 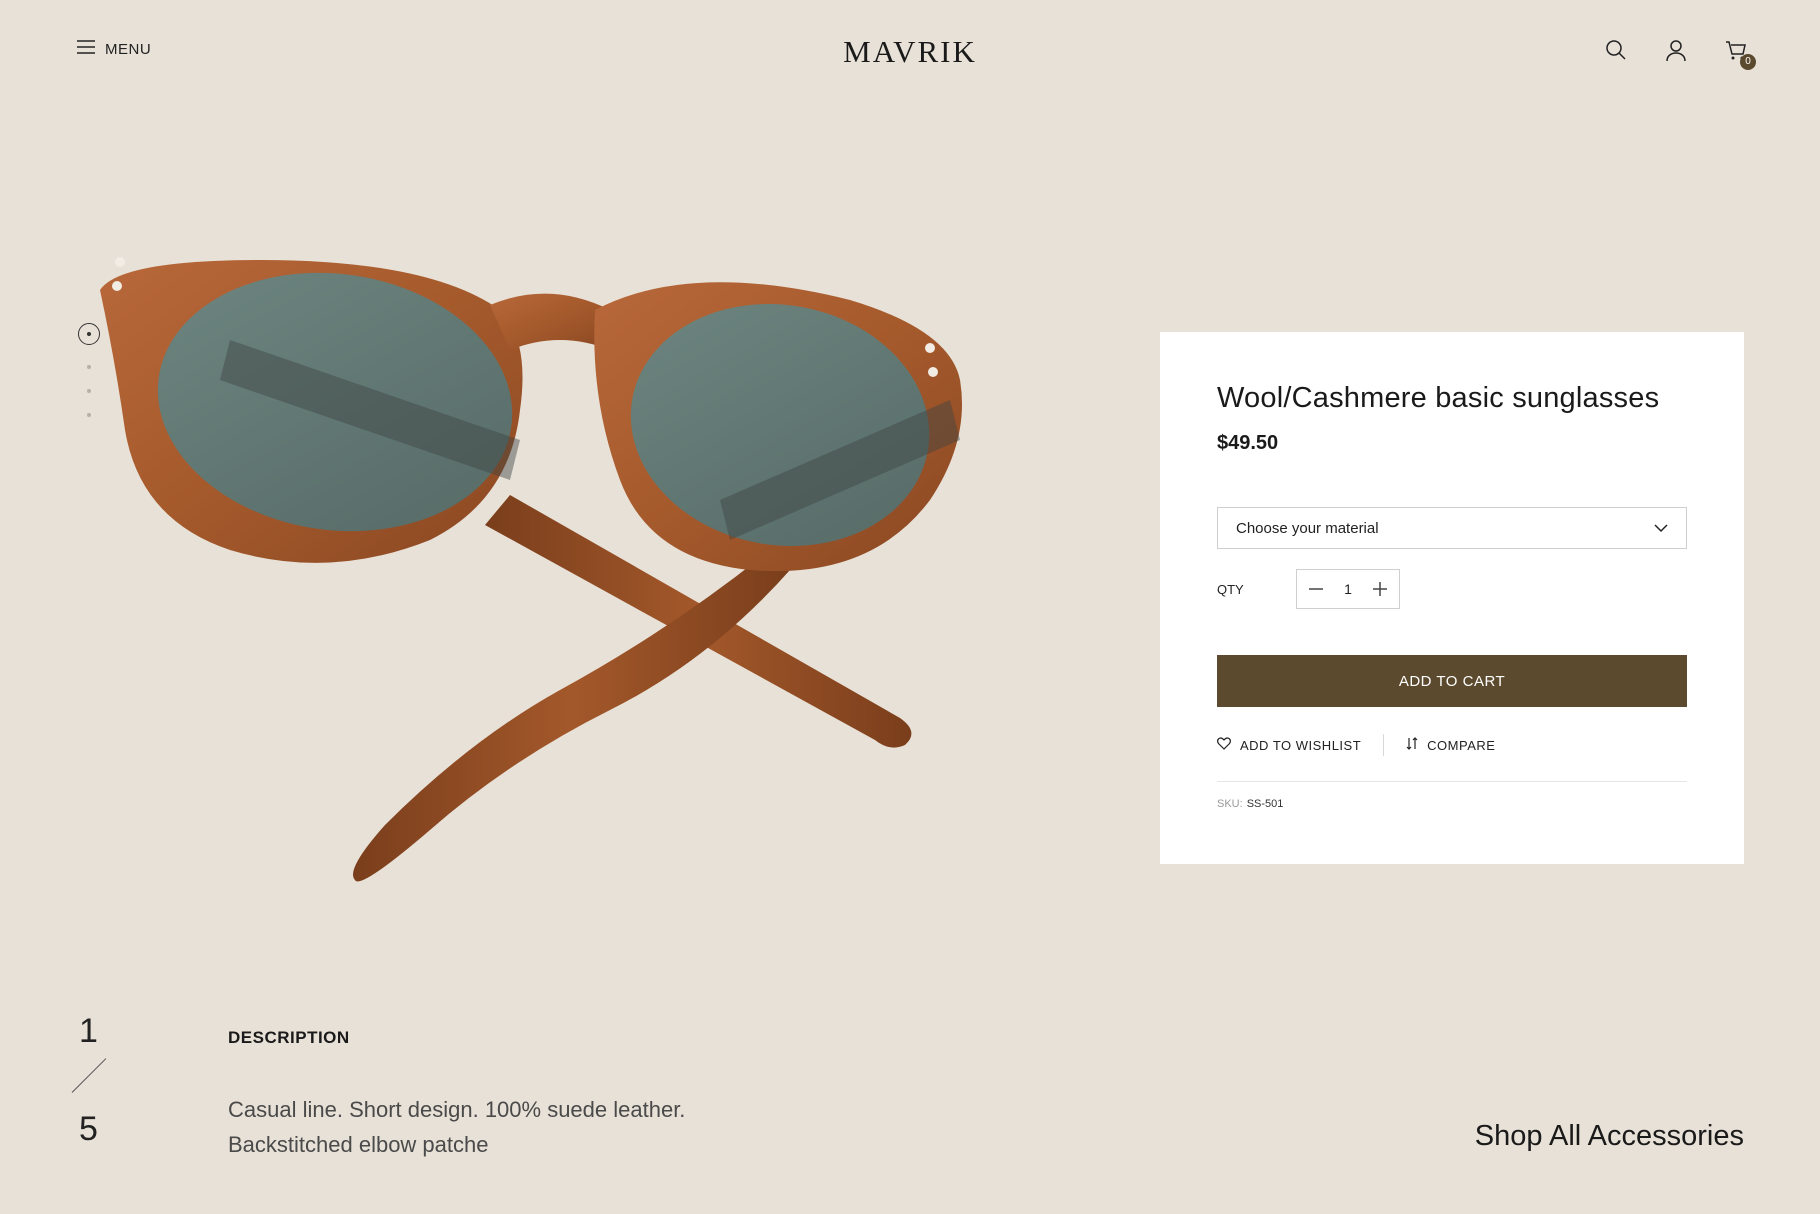 What do you see at coordinates (1452, 681) in the screenshot?
I see `add-to-cart-button: ADD TO CART` at bounding box center [1452, 681].